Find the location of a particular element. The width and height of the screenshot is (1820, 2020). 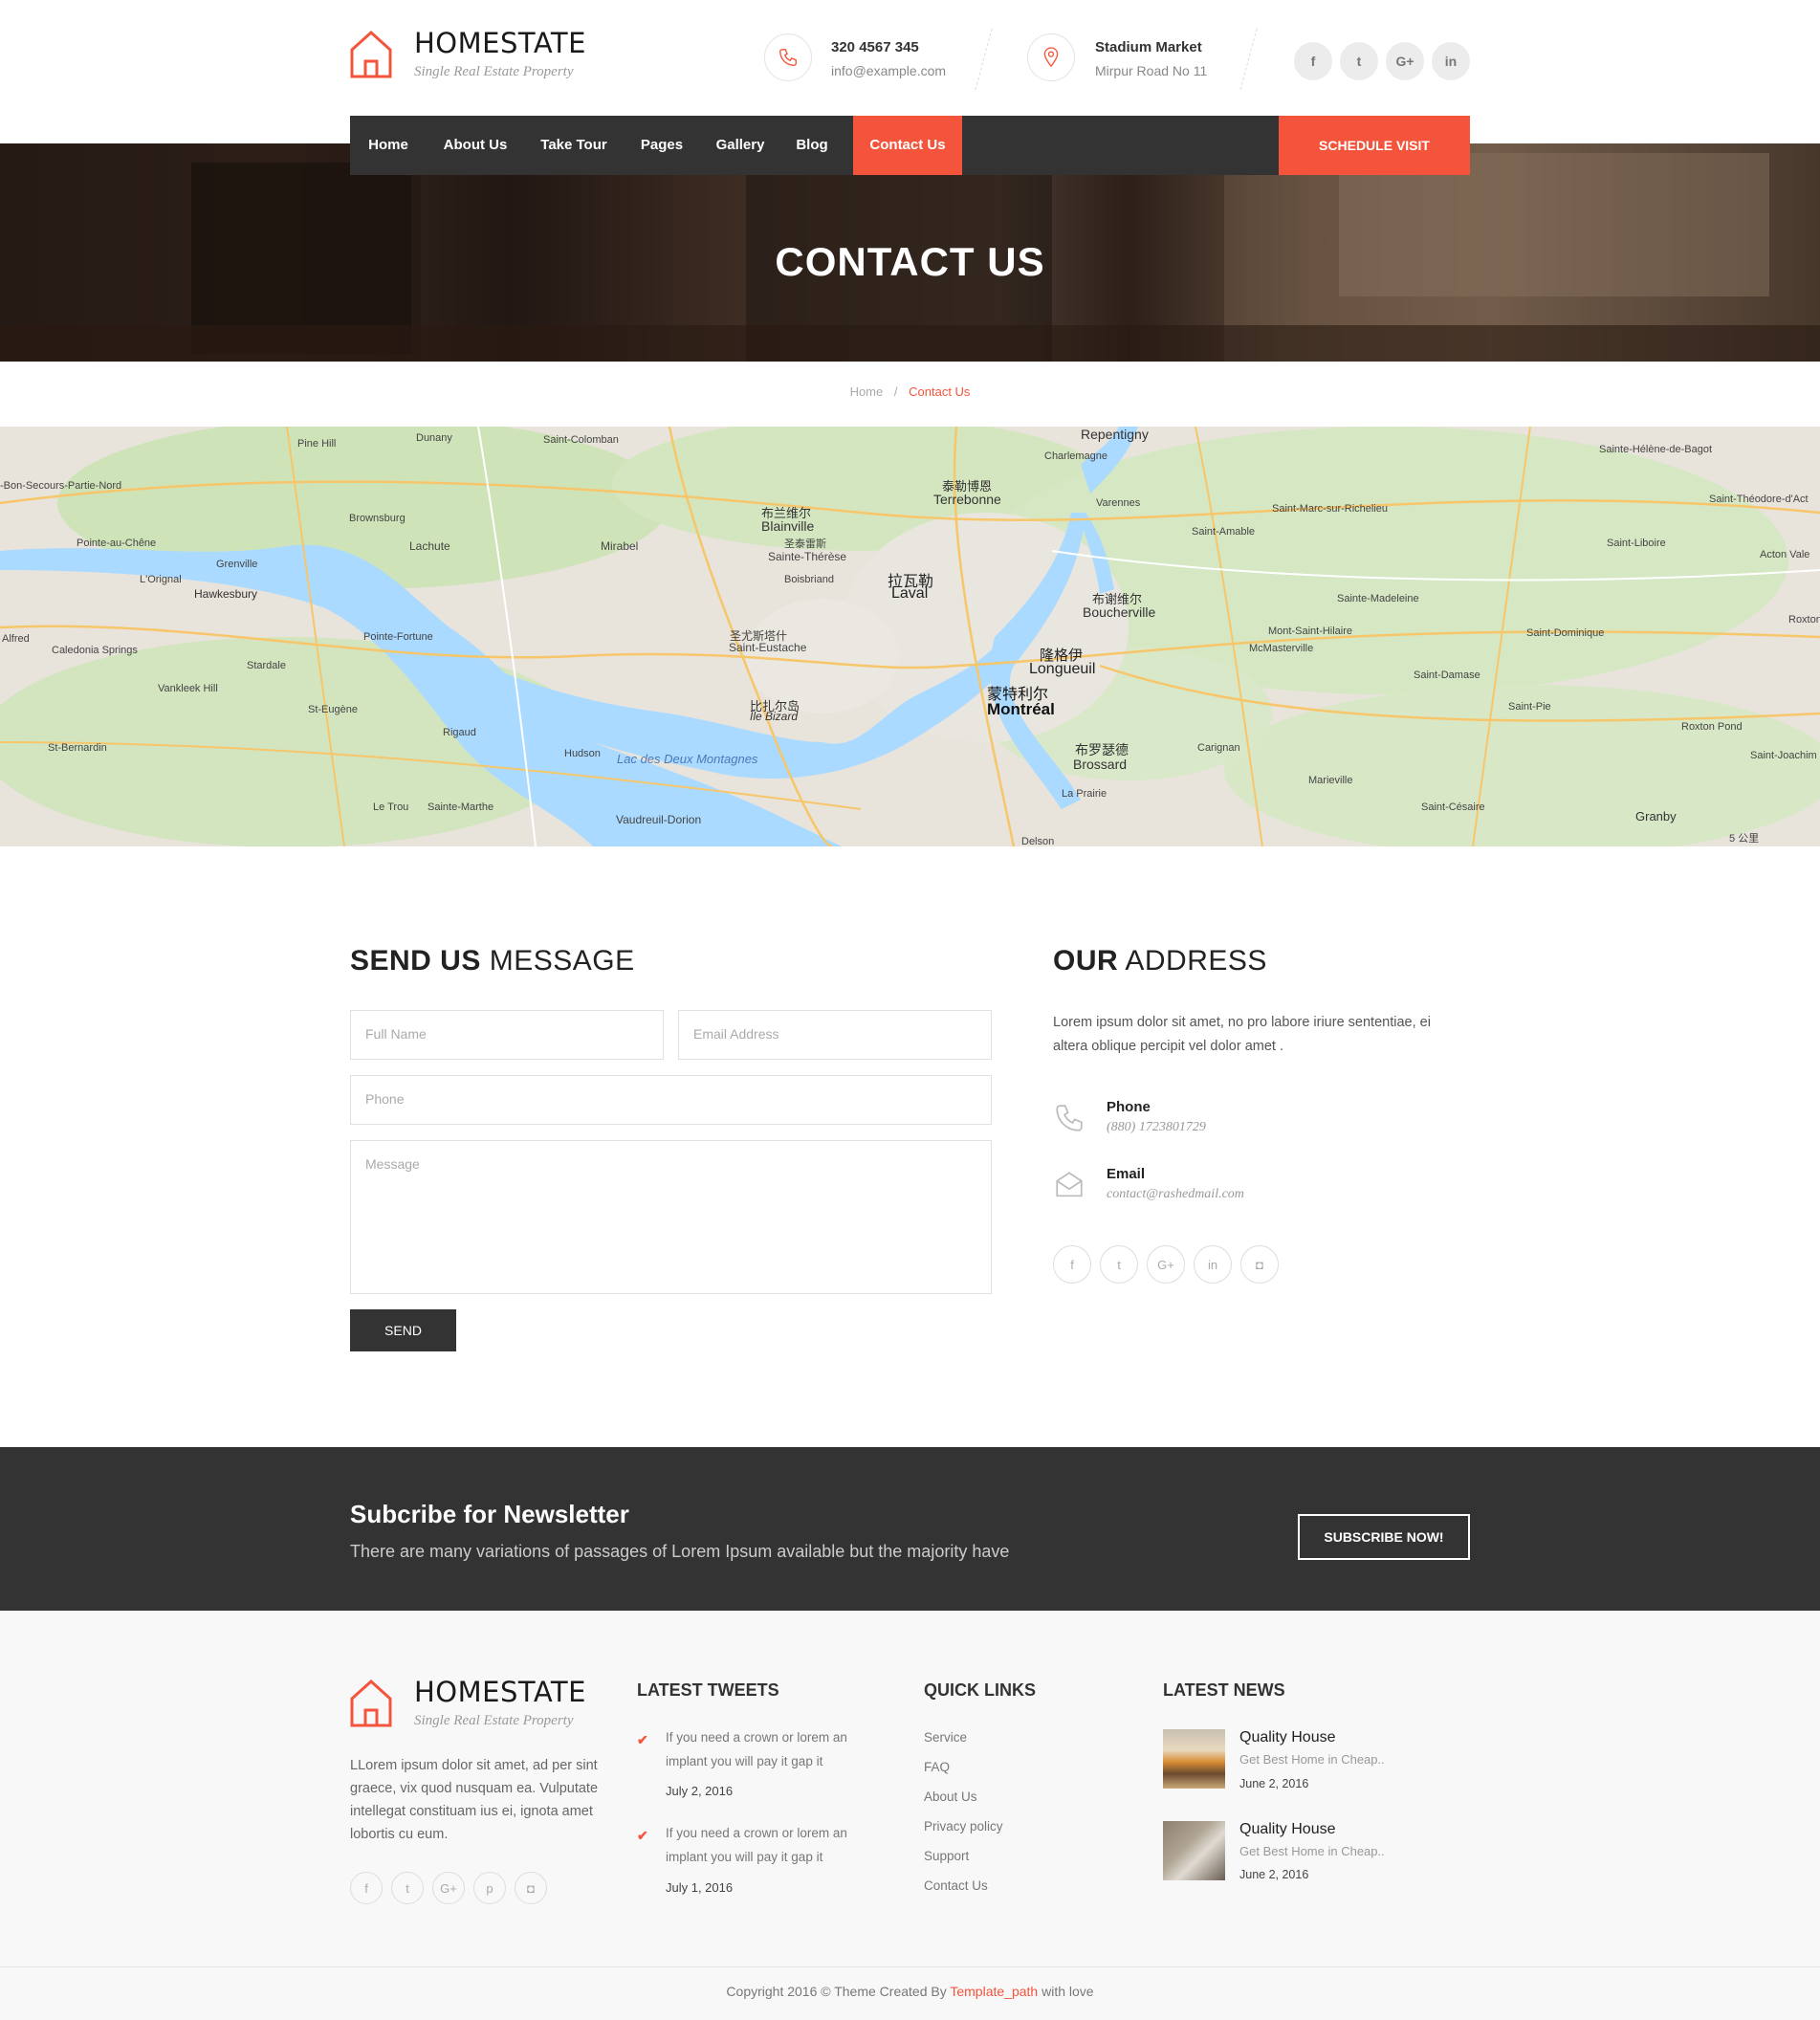

news-date: June 2, 2016 is located at coordinates (1274, 1783).